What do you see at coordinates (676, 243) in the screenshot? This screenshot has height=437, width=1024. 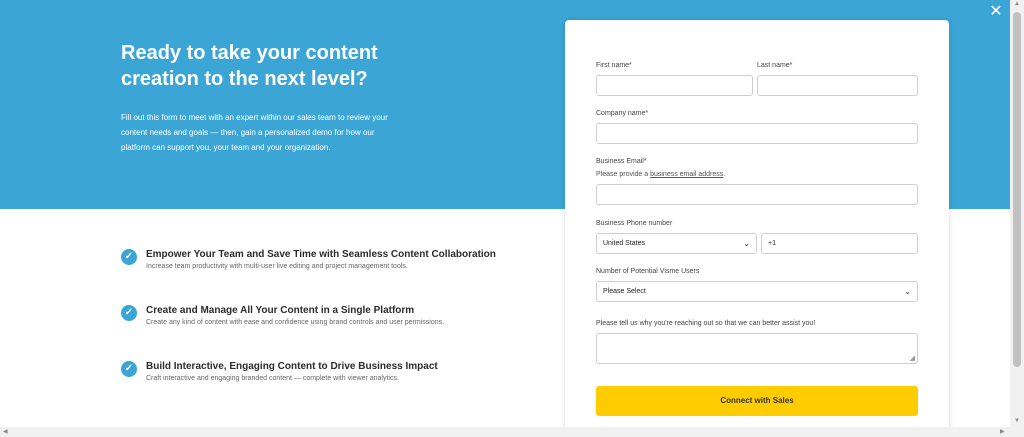 I see `country-select: United States ⌄` at bounding box center [676, 243].